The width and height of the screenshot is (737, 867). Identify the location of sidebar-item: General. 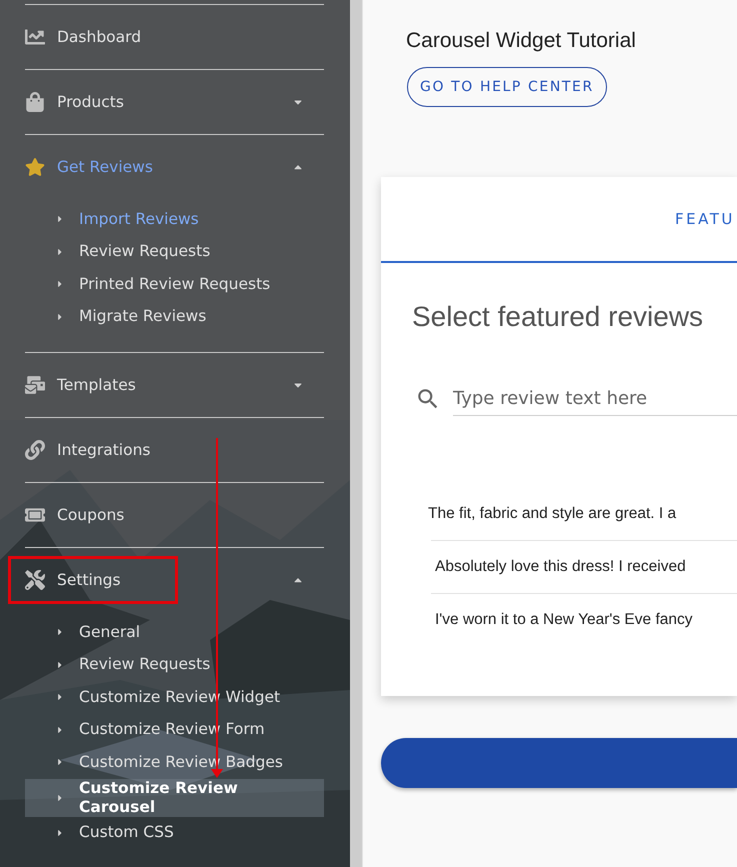
(109, 632).